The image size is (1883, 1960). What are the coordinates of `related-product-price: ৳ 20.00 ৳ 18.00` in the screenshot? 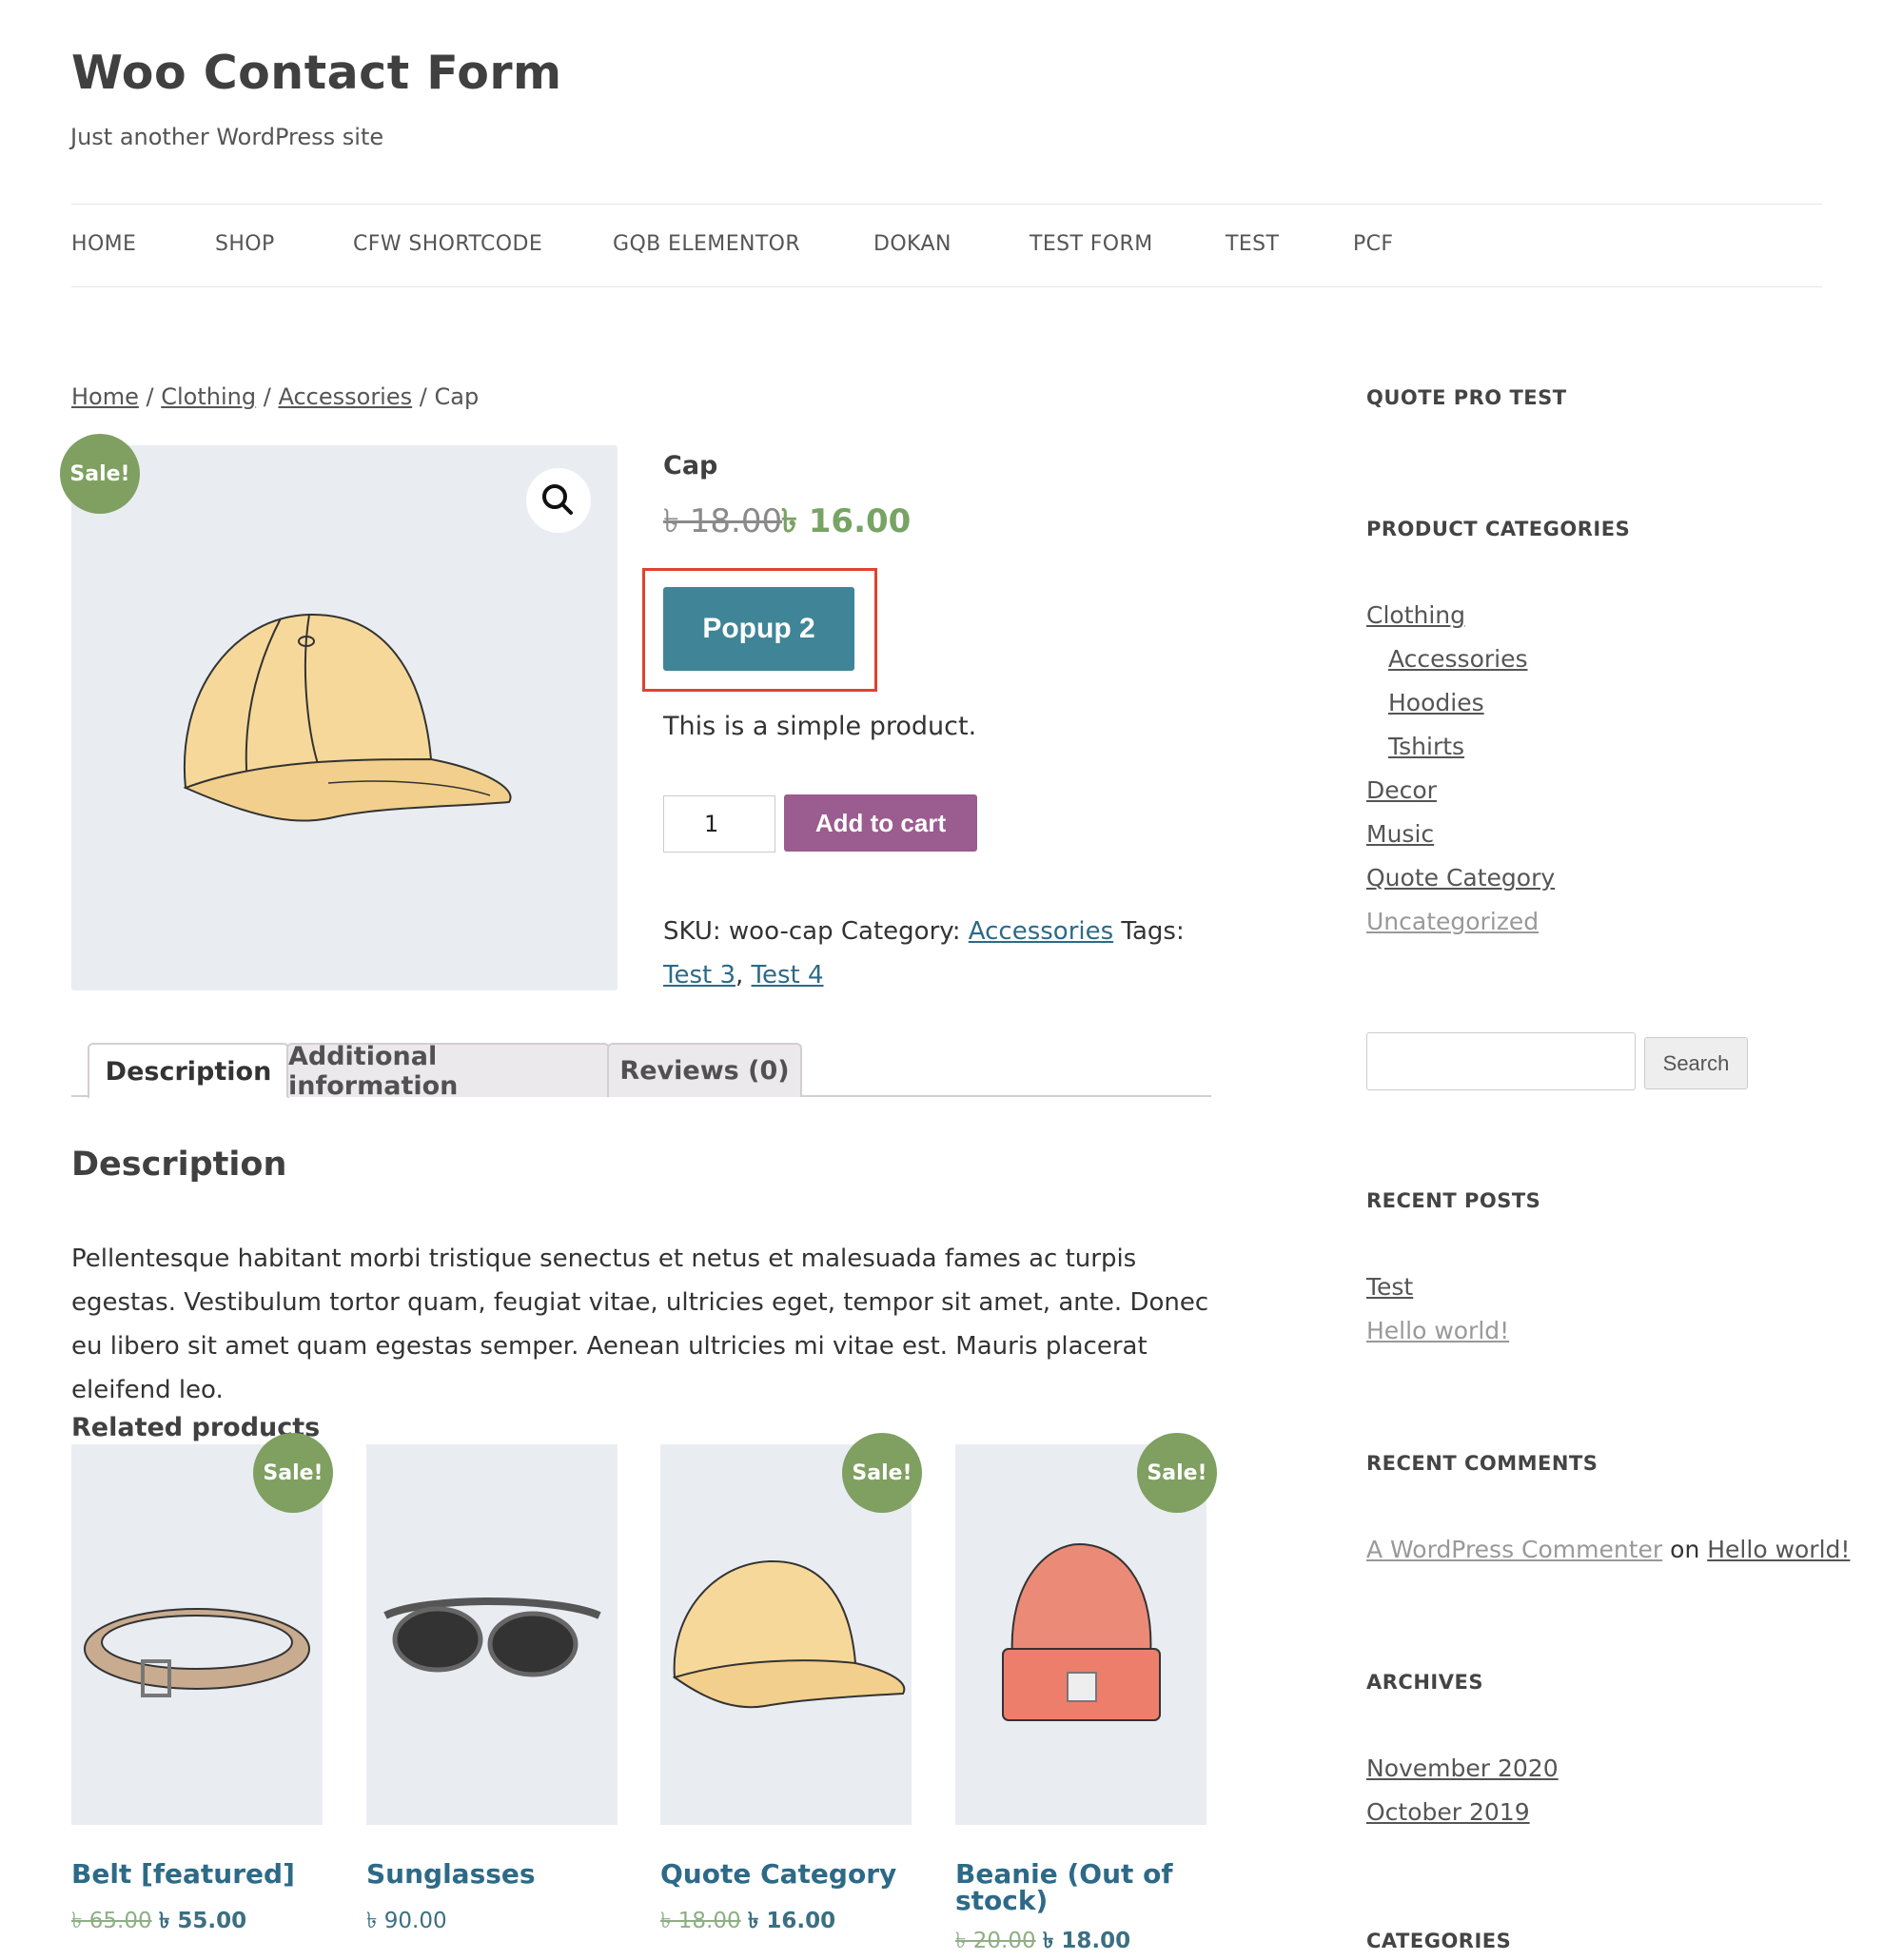 It's located at (1042, 1941).